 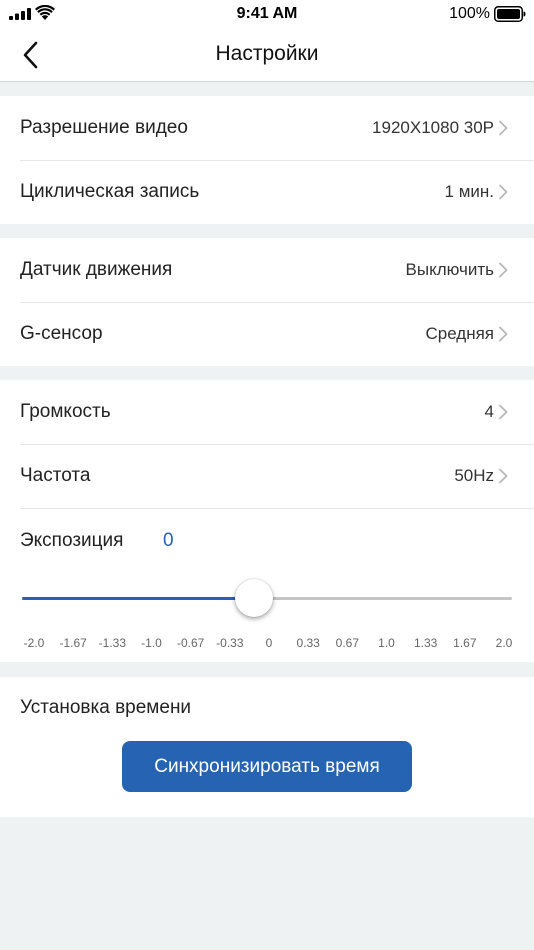 I want to click on exposure-tick-label: -0.33, so click(x=230, y=643).